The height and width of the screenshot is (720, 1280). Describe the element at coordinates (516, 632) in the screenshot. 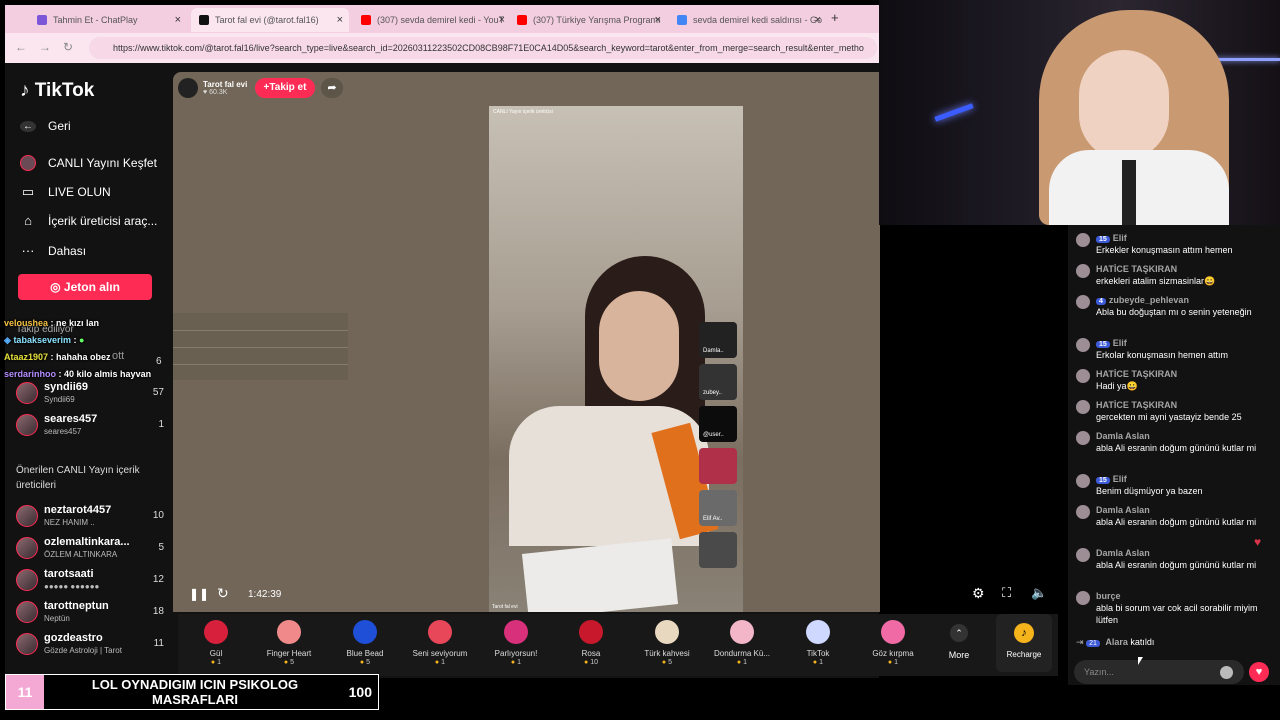

I see `shine-gift-icon` at that location.